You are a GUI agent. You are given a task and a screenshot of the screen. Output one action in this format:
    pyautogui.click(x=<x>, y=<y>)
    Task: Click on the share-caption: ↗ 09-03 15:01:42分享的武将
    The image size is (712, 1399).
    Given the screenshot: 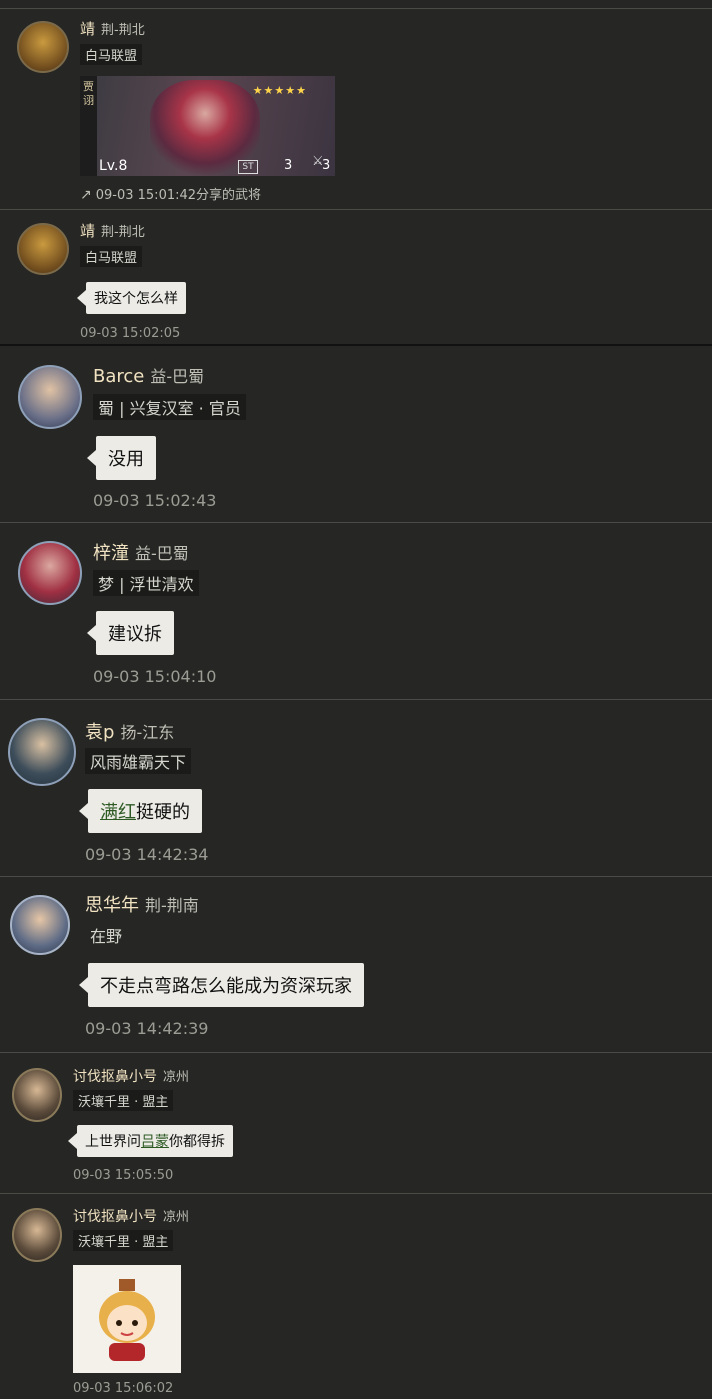 What is the action you would take?
    pyautogui.click(x=170, y=193)
    